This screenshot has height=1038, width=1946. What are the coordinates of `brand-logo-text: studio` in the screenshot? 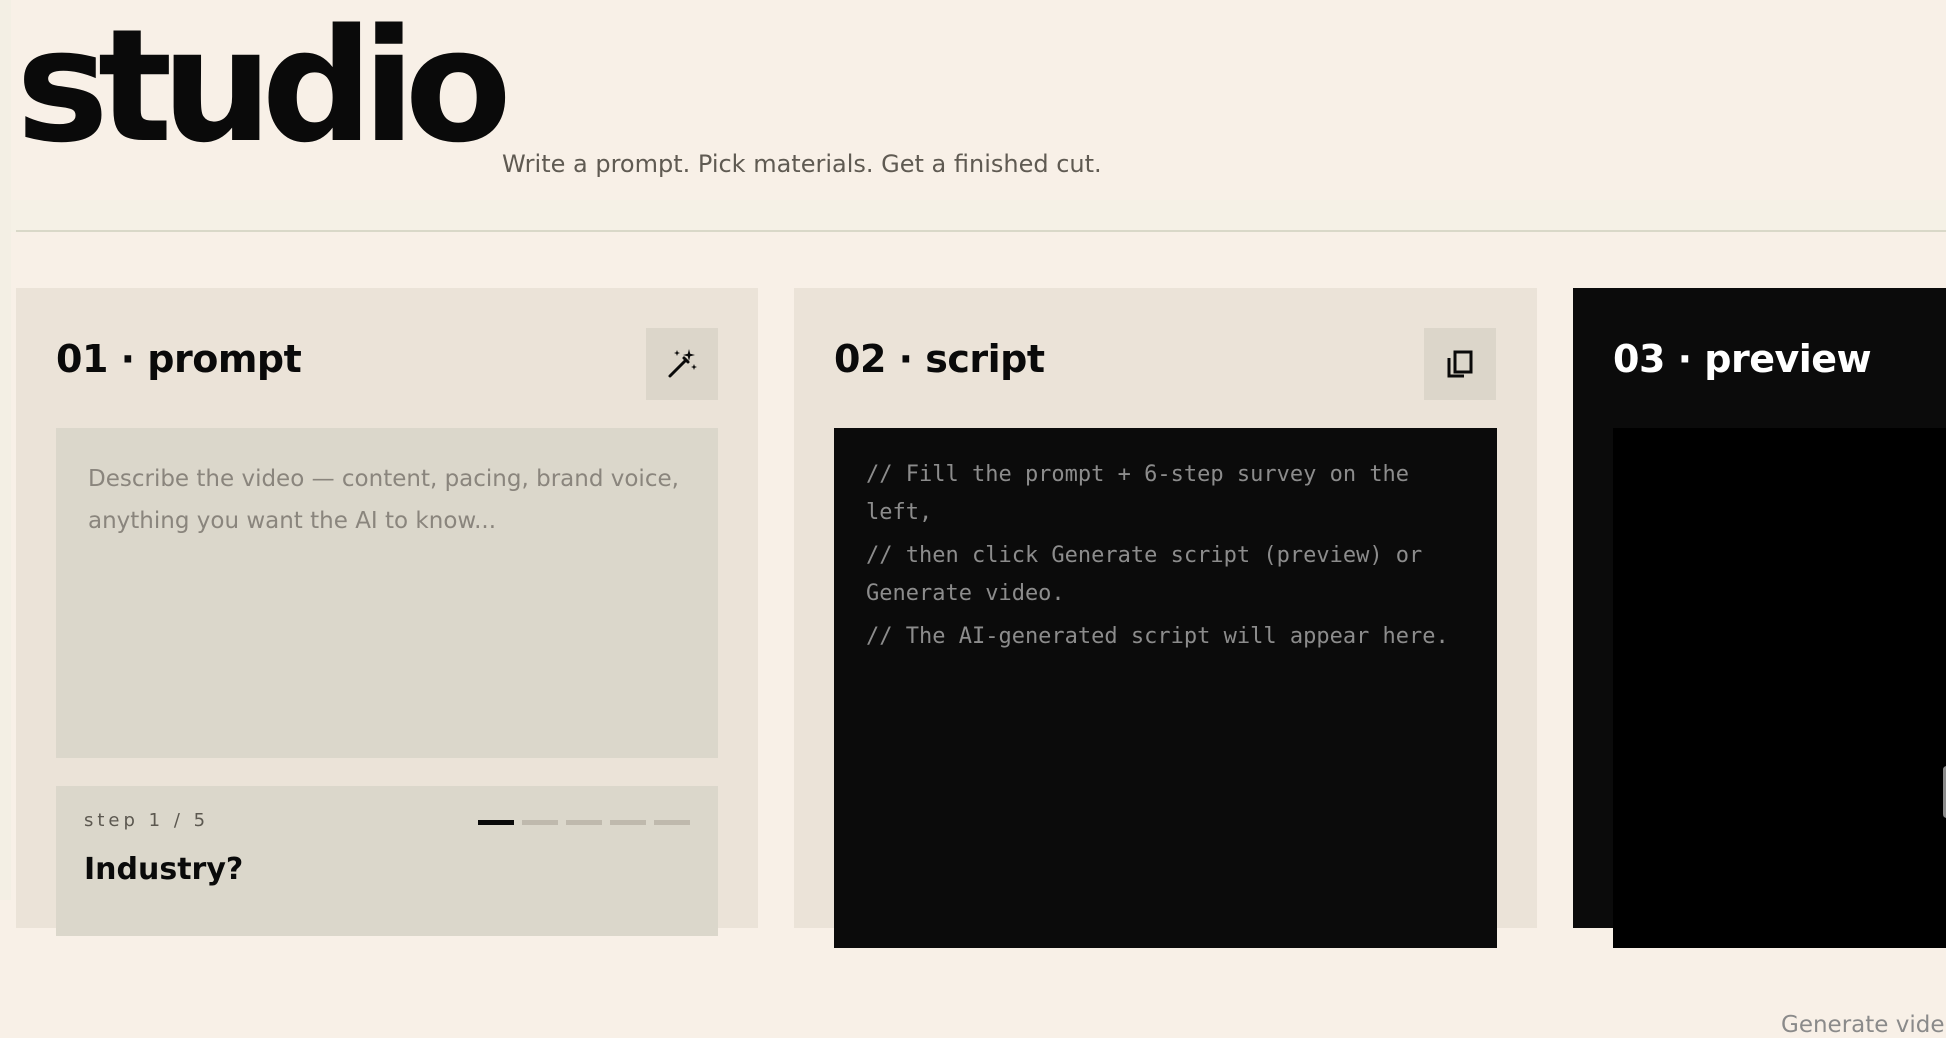 It's located at (264, 88).